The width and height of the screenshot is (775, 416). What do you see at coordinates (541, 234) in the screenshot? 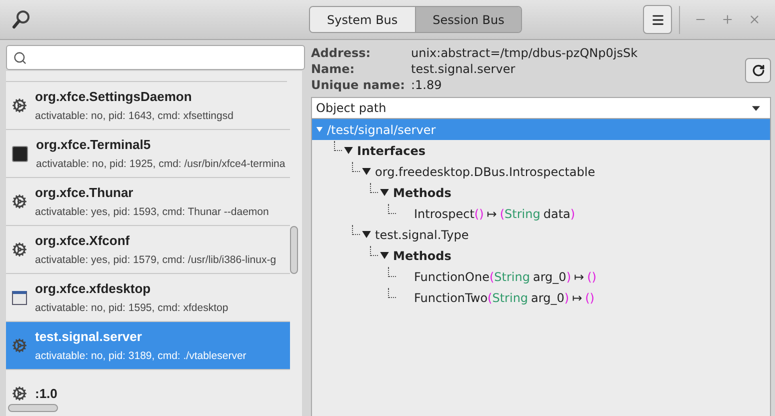
I see `tree-row: test.signal.Type` at bounding box center [541, 234].